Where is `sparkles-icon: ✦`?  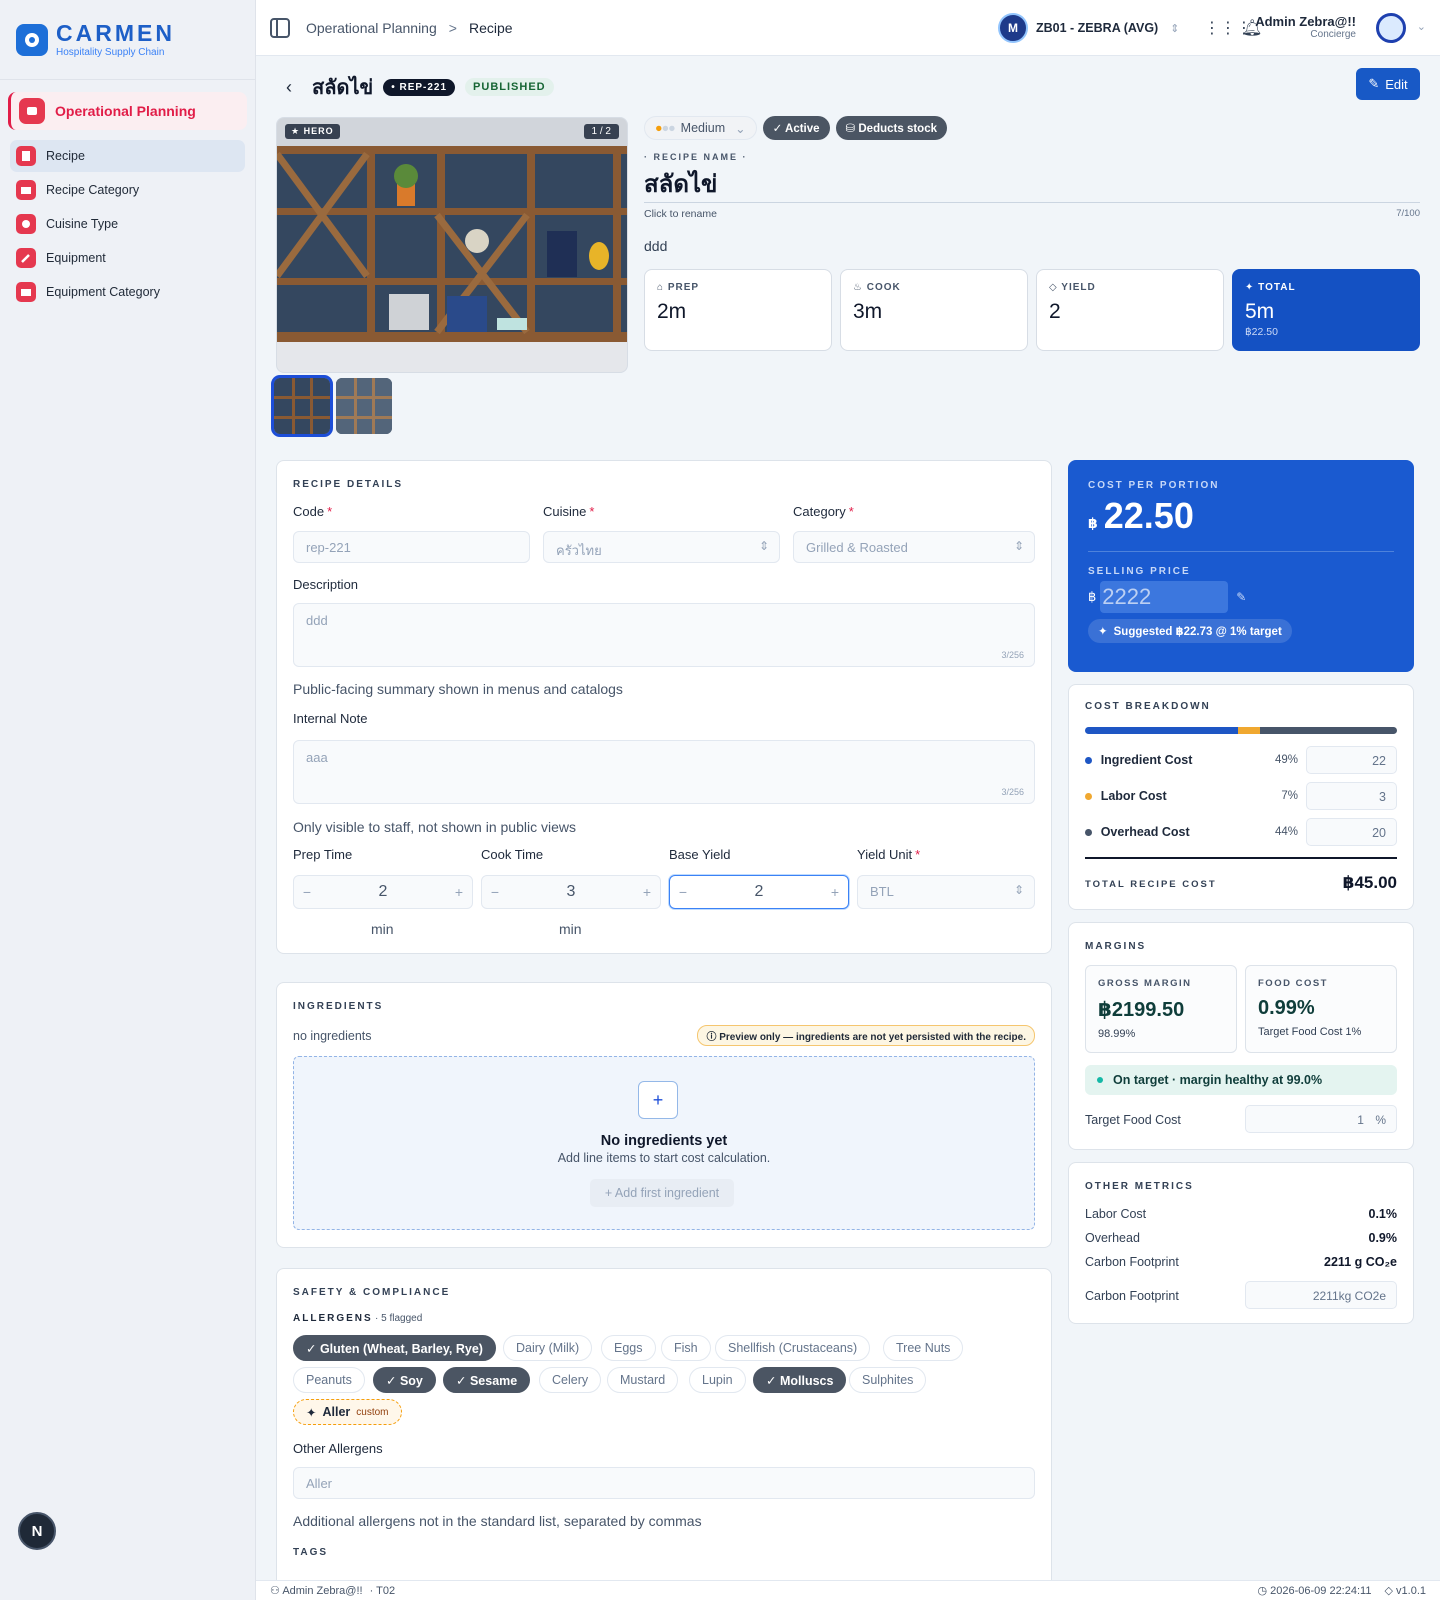
sparkles-icon: ✦ is located at coordinates (1252, 287).